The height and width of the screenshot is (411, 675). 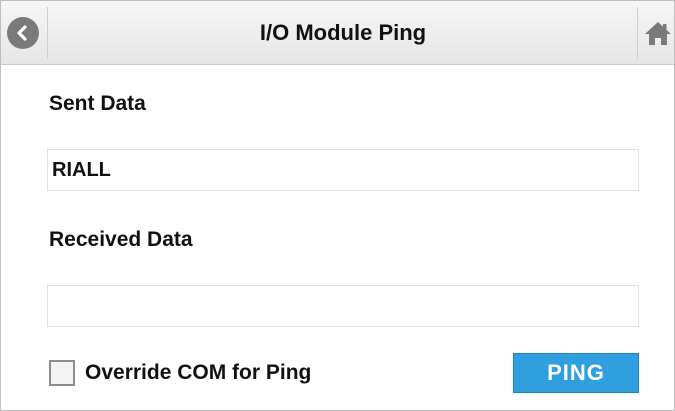 I want to click on override-com-checkbox, so click(x=62, y=373).